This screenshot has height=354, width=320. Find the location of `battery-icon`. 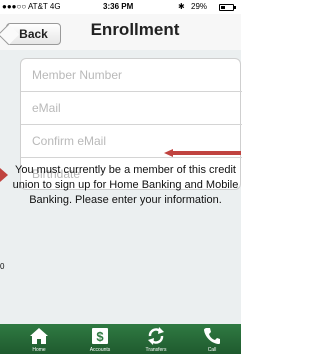

battery-icon is located at coordinates (227, 7).